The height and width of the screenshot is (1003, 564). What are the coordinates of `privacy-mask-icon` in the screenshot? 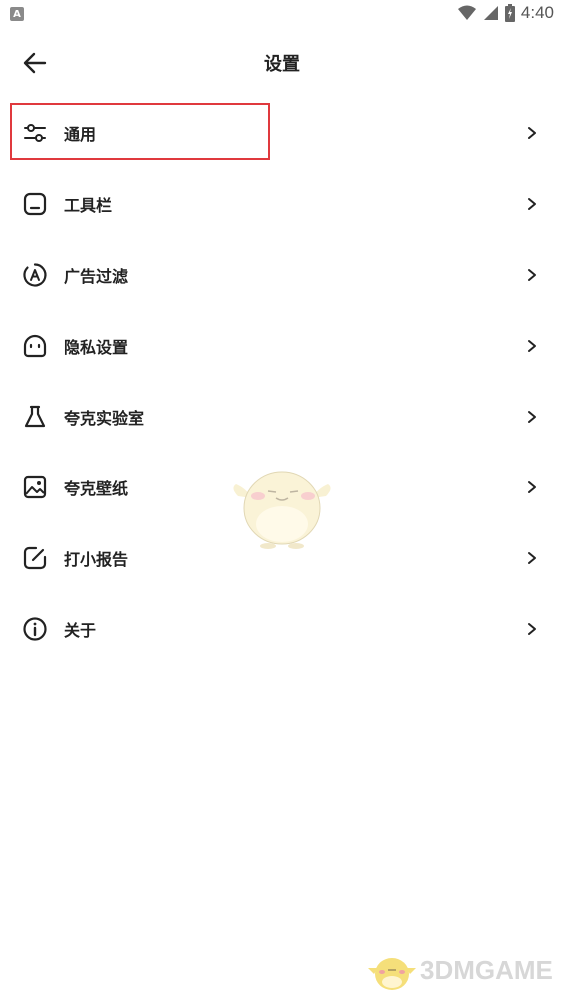 It's located at (35, 345).